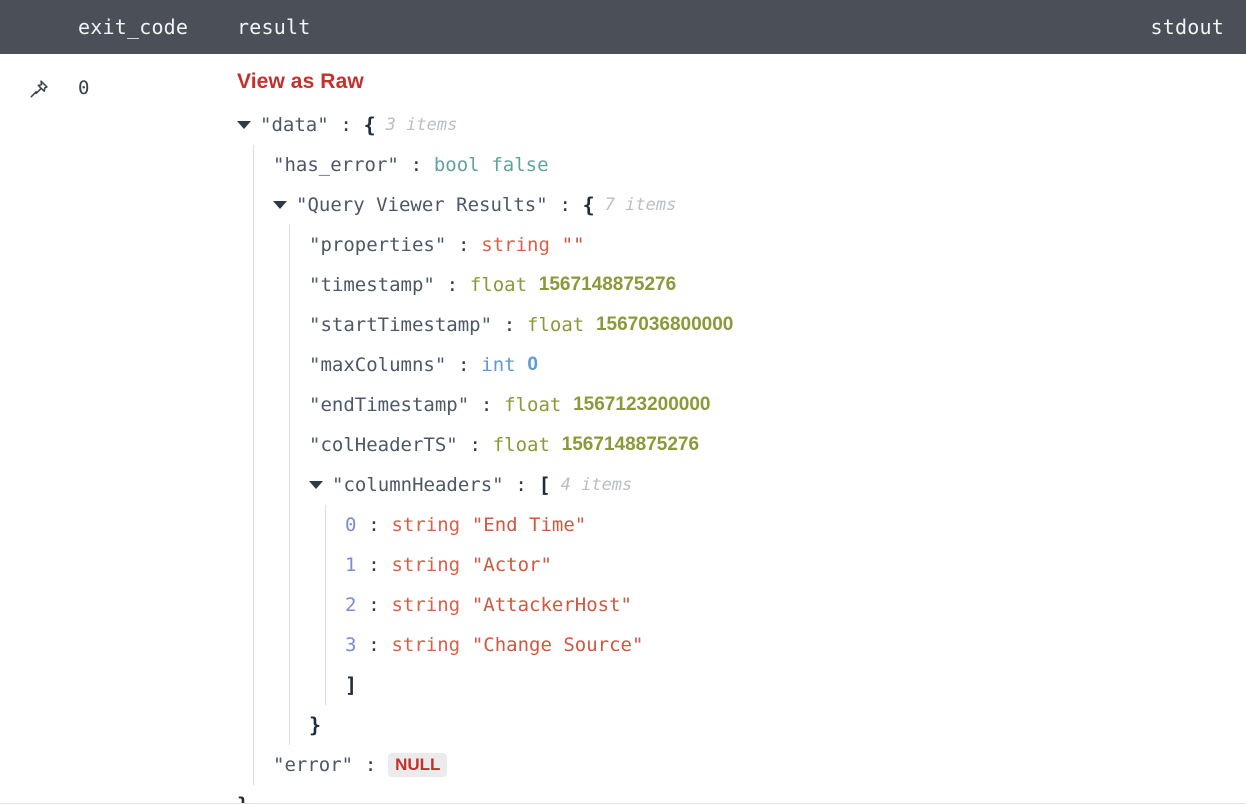  What do you see at coordinates (544, 485) in the screenshot?
I see `json-open-bracket: [` at bounding box center [544, 485].